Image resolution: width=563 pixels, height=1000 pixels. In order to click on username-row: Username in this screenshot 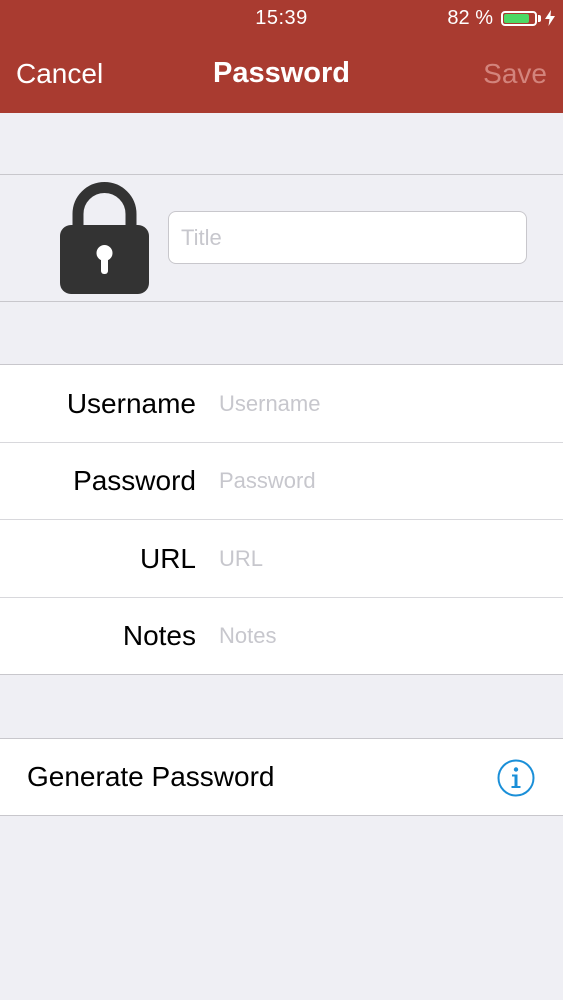, I will do `click(281, 404)`.